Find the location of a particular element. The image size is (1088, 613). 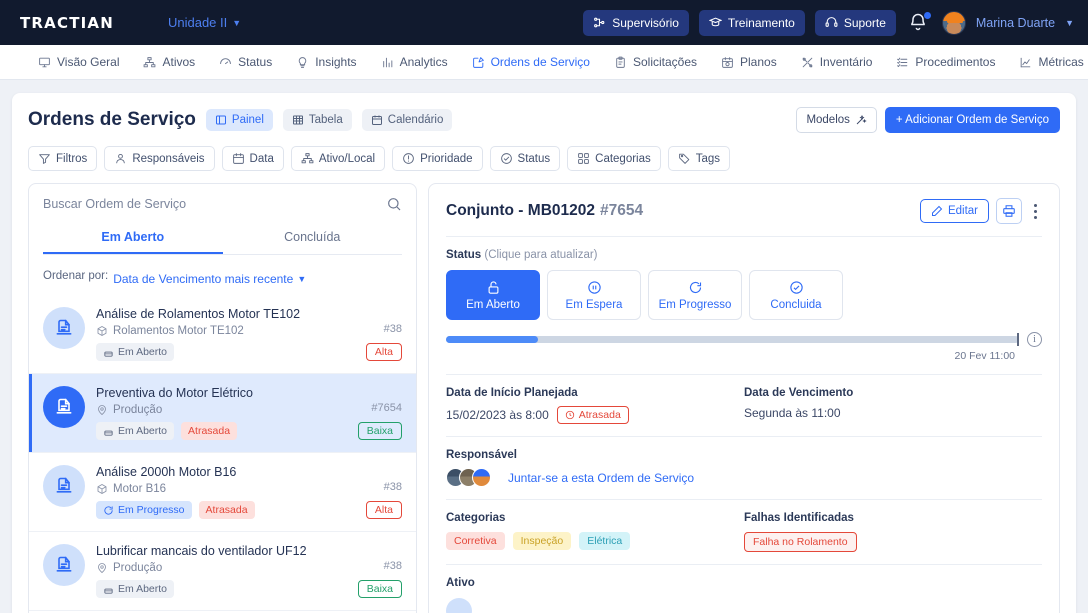

list-check-icon is located at coordinates (902, 62).